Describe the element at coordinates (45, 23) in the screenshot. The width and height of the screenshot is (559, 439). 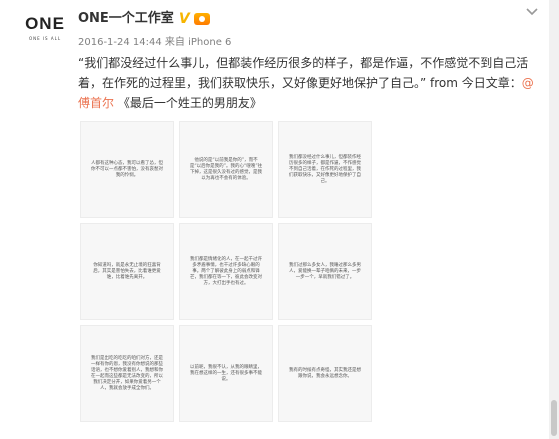
I see `avatar-logo: ONE` at that location.